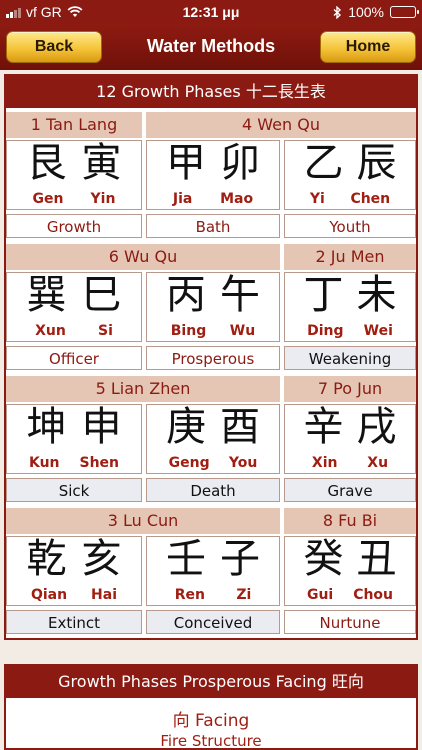 The height and width of the screenshot is (750, 422). Describe the element at coordinates (186, 295) in the screenshot. I see `chinese-char: 丙` at that location.